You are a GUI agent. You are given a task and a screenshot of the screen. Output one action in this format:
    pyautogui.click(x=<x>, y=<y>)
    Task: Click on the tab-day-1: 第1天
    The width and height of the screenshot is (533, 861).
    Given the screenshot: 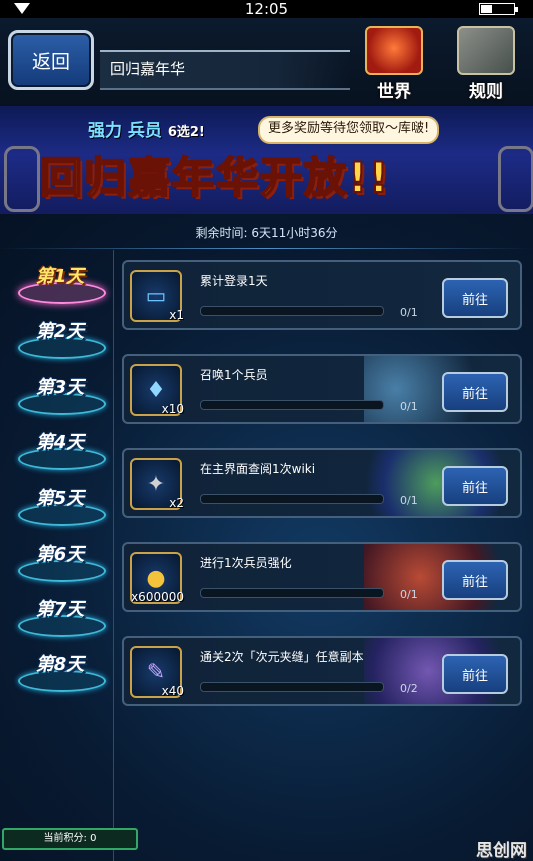 What is the action you would take?
    pyautogui.click(x=60, y=282)
    